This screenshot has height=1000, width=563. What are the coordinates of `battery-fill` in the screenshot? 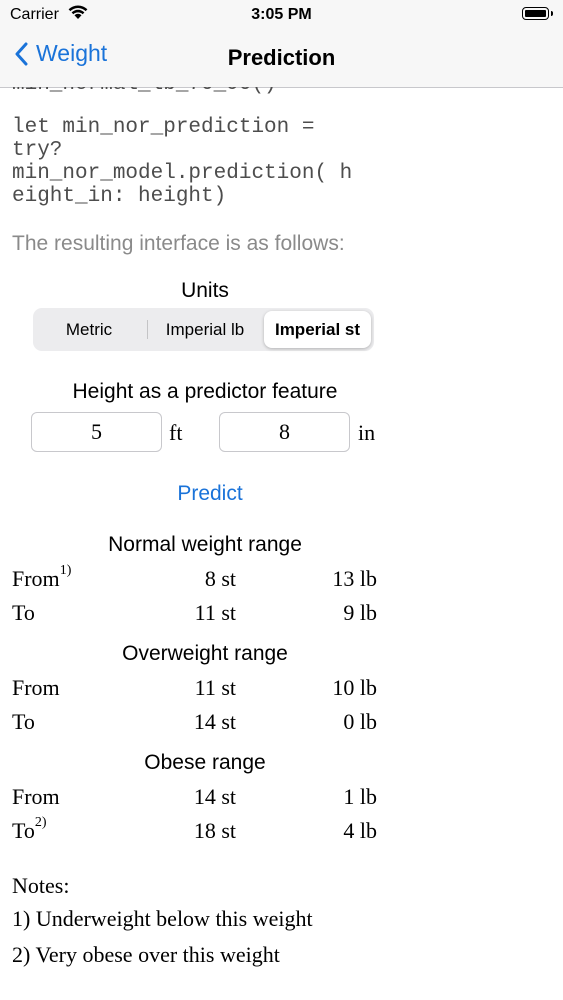 It's located at (535, 13).